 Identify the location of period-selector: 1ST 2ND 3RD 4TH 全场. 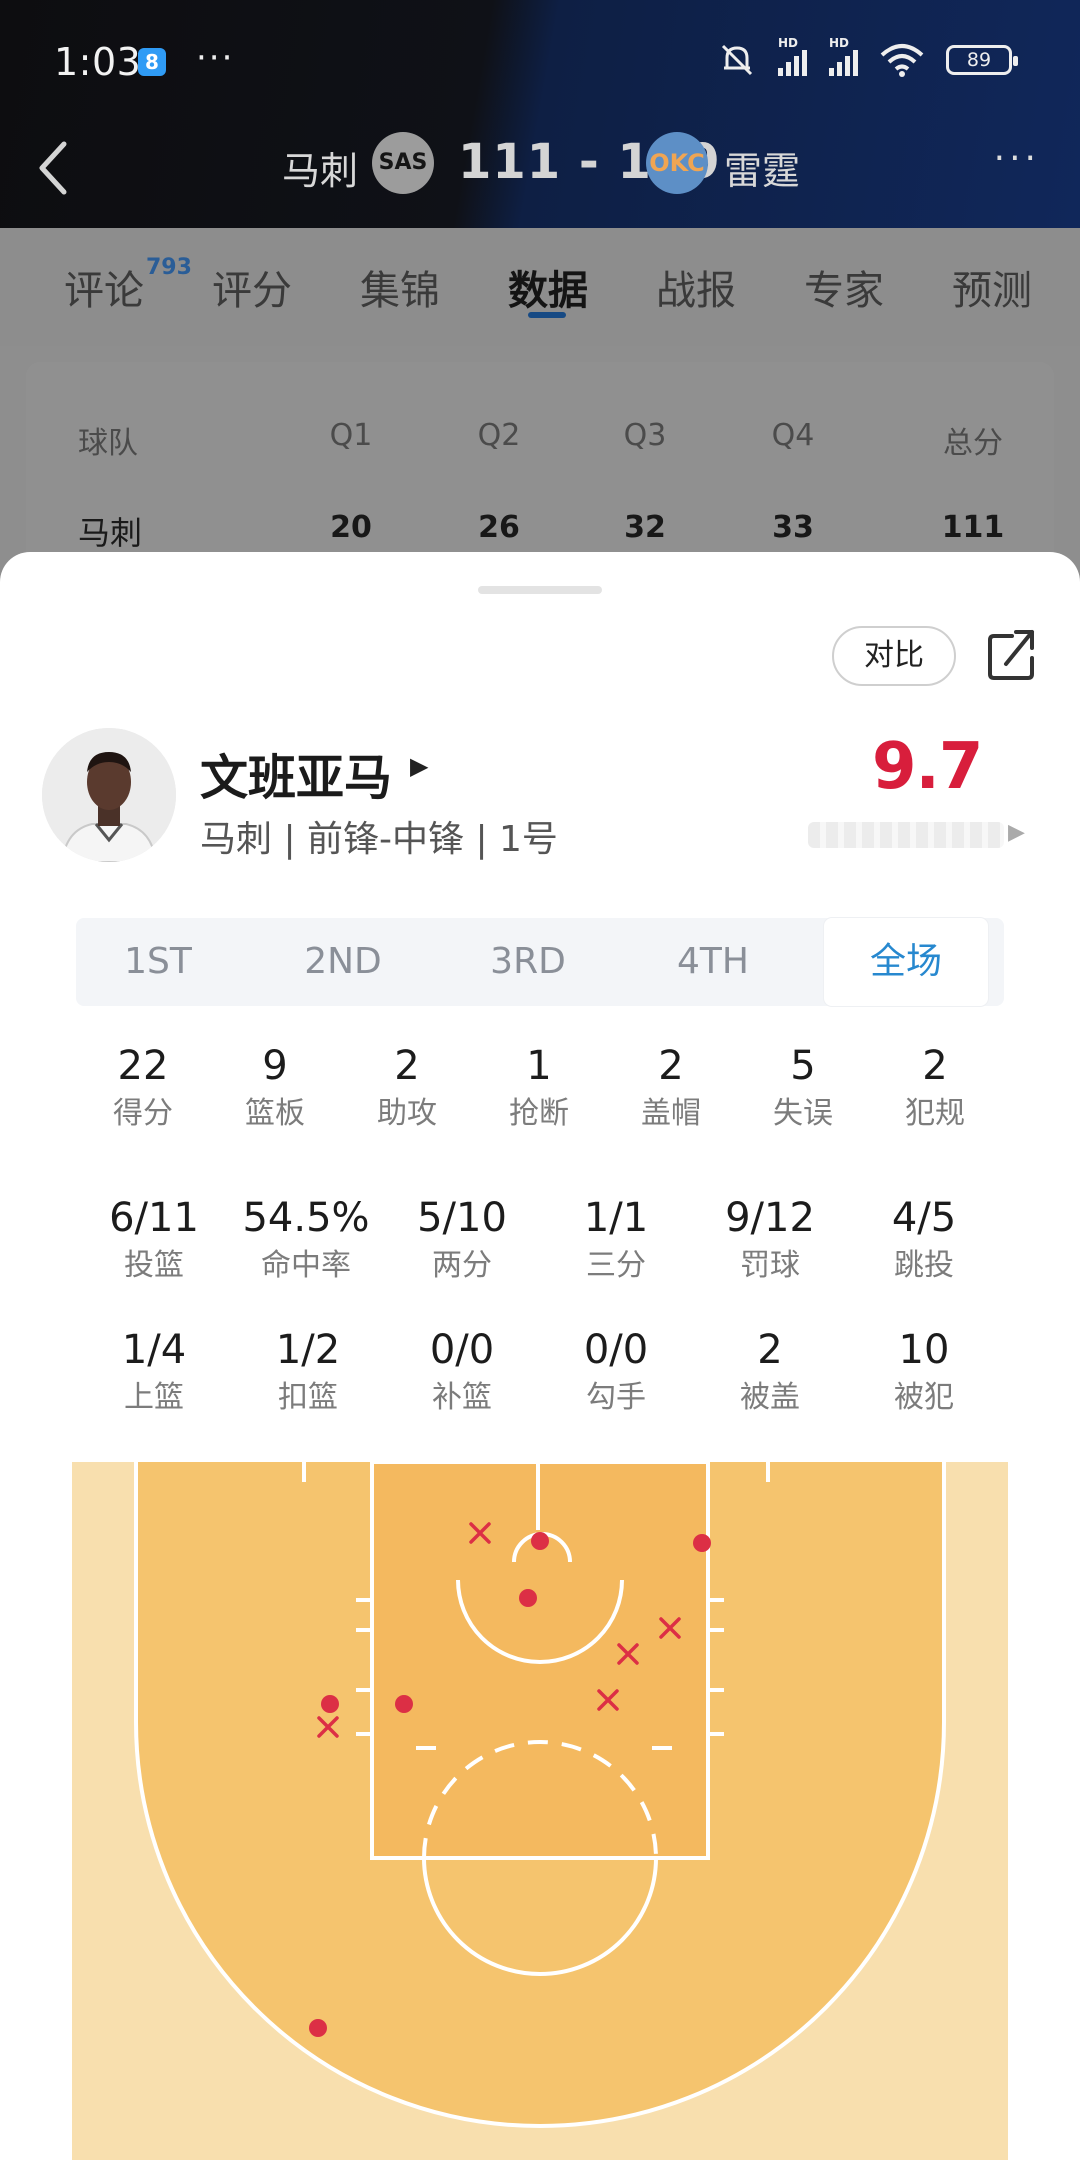
(540, 962).